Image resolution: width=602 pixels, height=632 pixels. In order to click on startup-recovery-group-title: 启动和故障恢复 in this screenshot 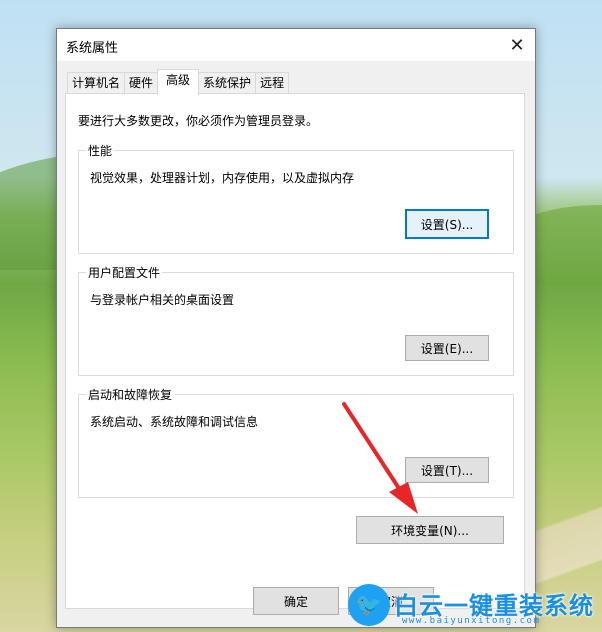, I will do `click(130, 394)`.